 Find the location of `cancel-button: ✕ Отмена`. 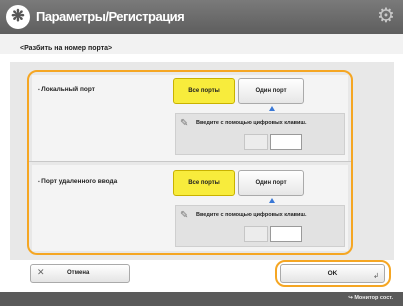

cancel-button: ✕ Отмена is located at coordinates (80, 273).